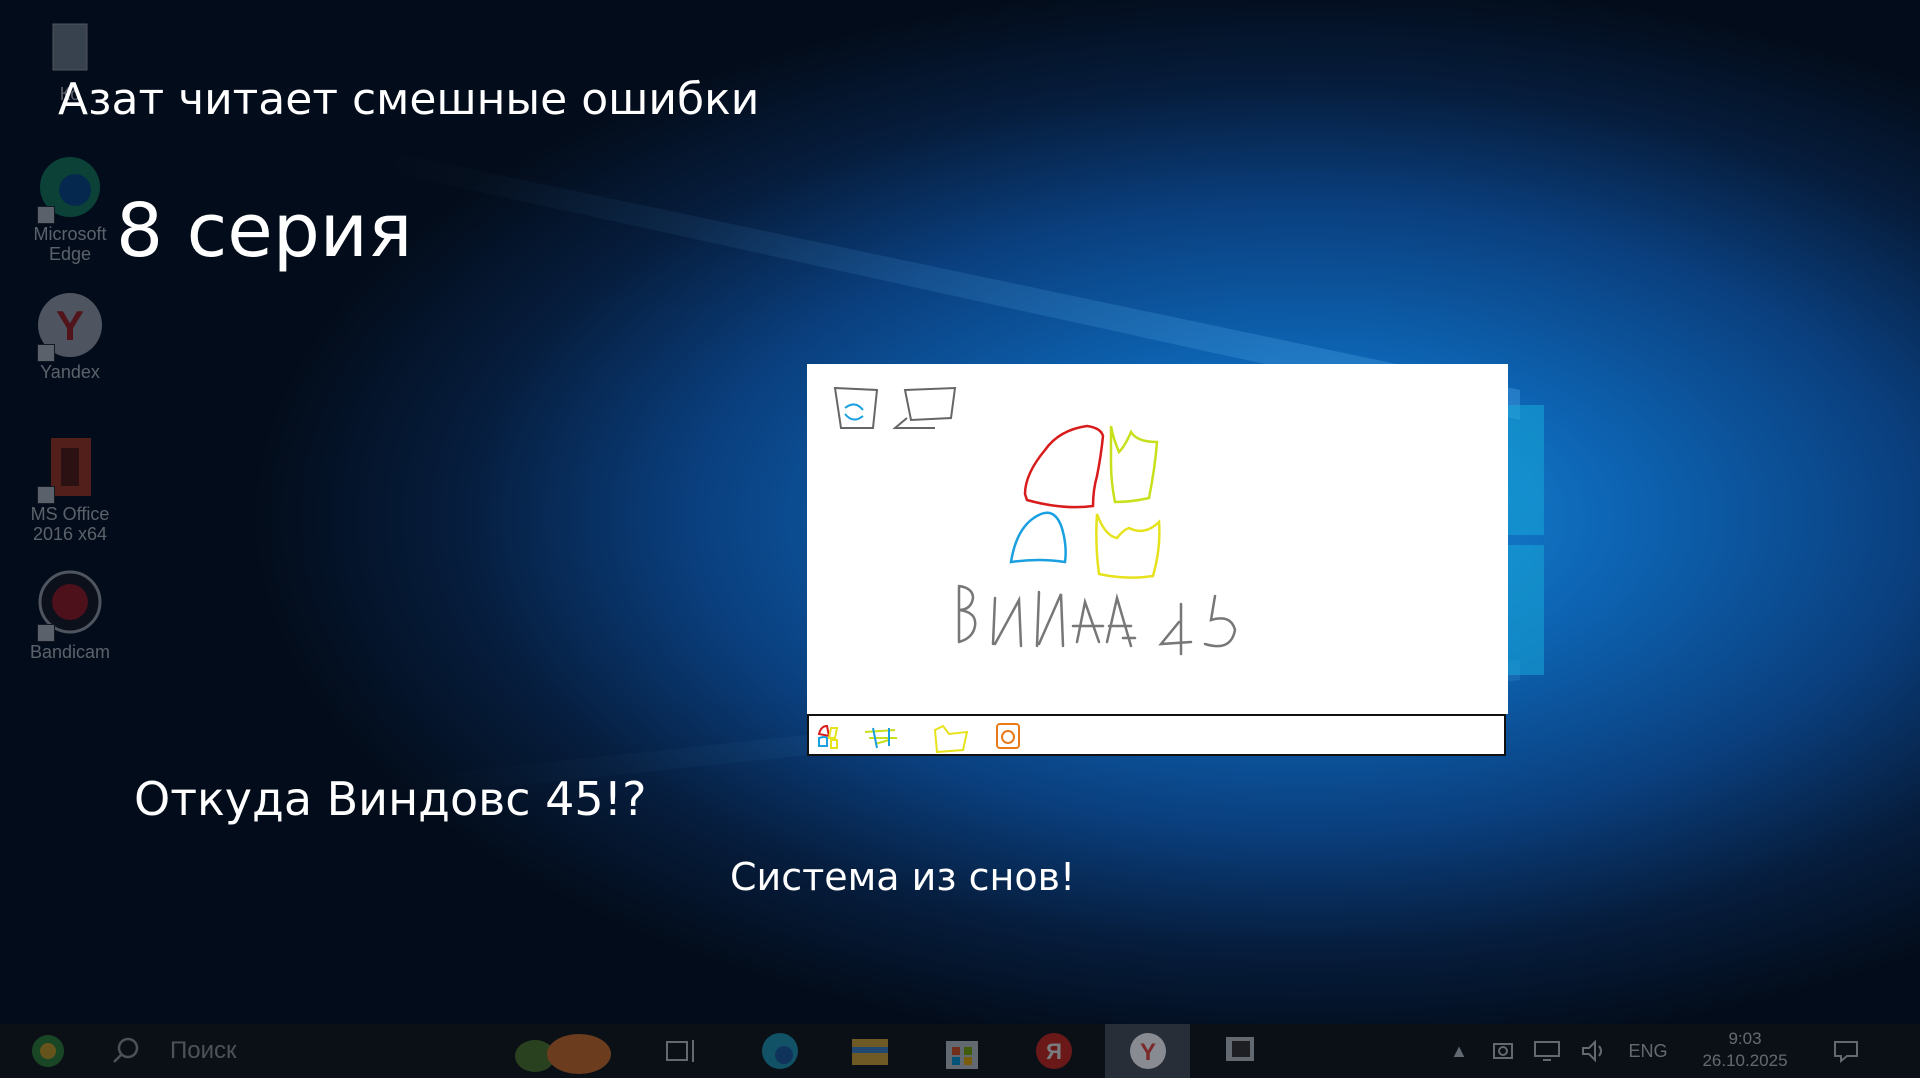  I want to click on drawn-blue-pane, so click(1038, 537).